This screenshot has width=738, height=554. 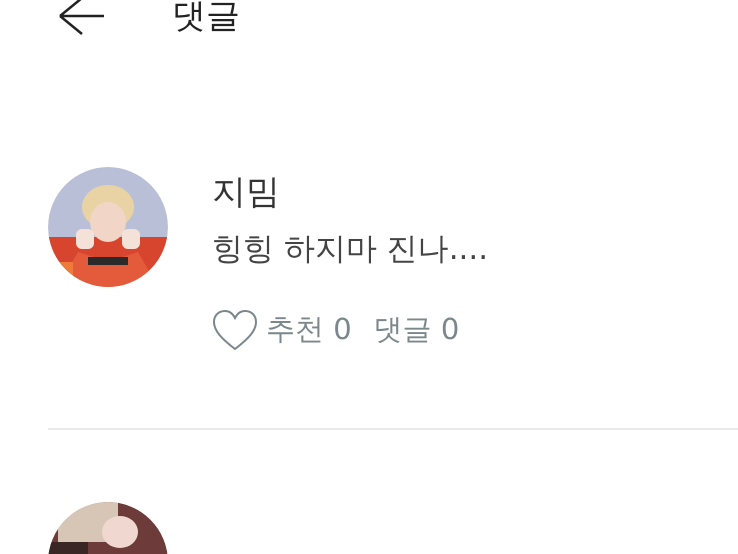 I want to click on page-title: 댓글, so click(x=206, y=16).